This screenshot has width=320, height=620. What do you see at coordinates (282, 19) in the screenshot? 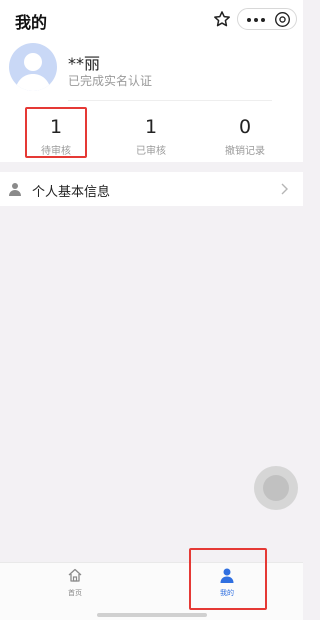
I see `close-icon` at bounding box center [282, 19].